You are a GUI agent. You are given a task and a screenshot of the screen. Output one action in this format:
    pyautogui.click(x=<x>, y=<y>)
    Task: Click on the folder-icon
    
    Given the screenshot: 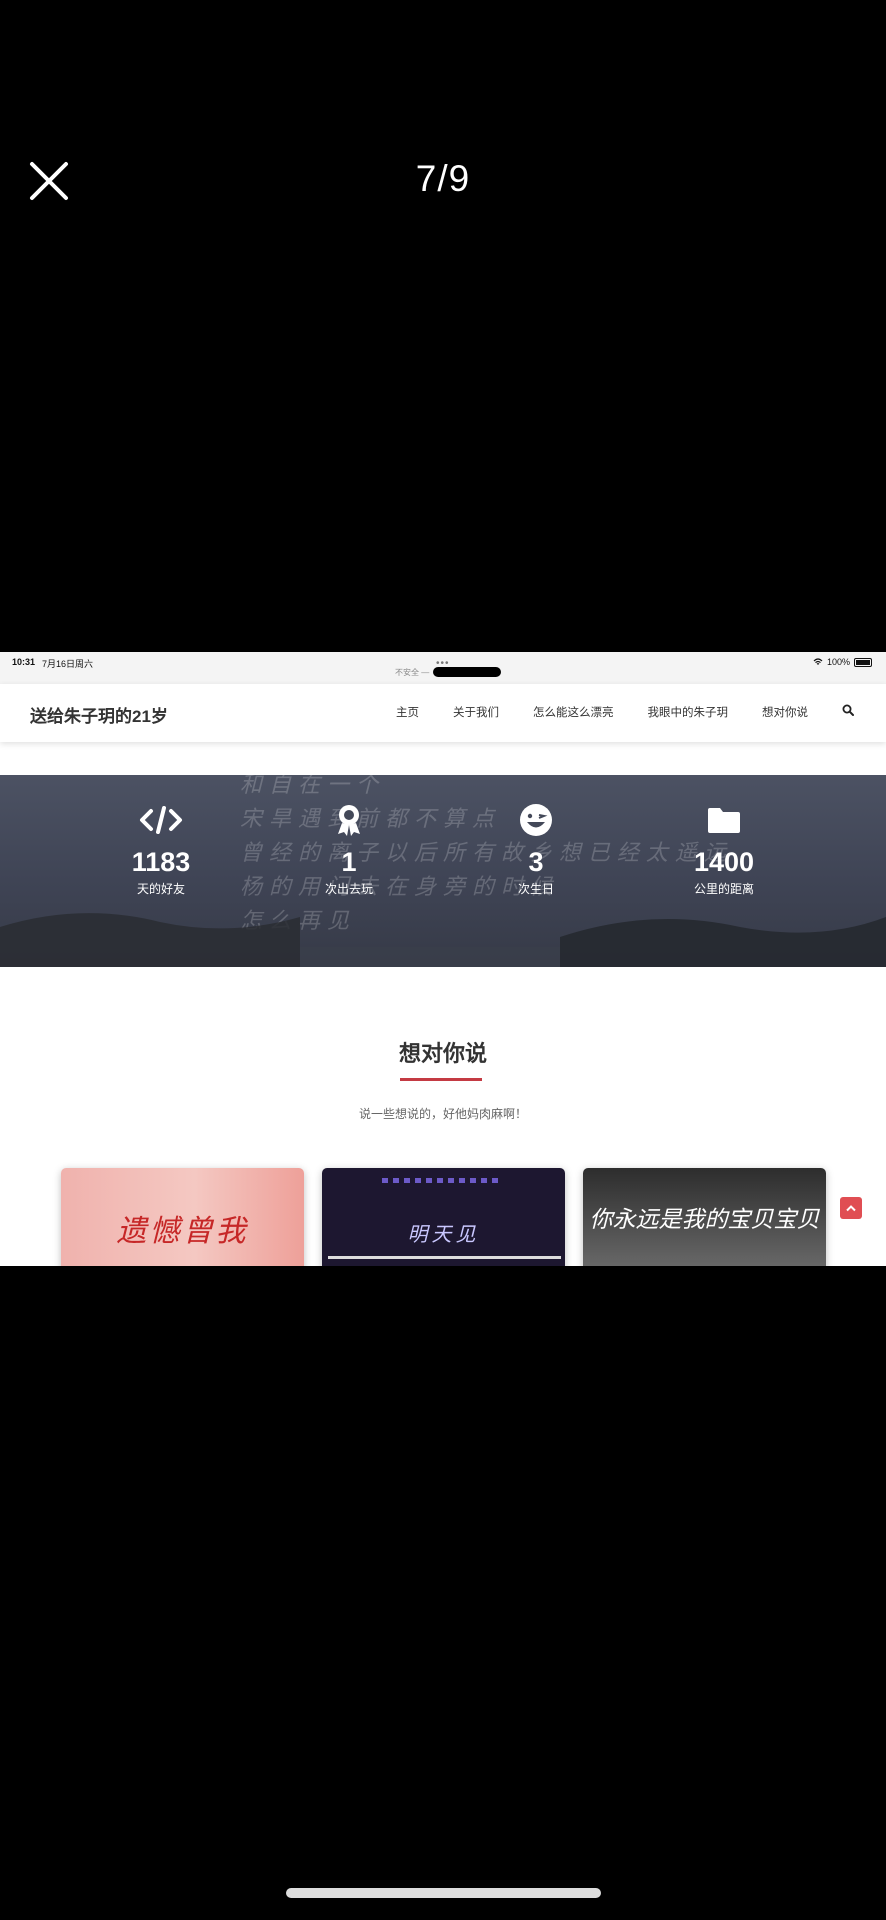 What is the action you would take?
    pyautogui.click(x=724, y=820)
    